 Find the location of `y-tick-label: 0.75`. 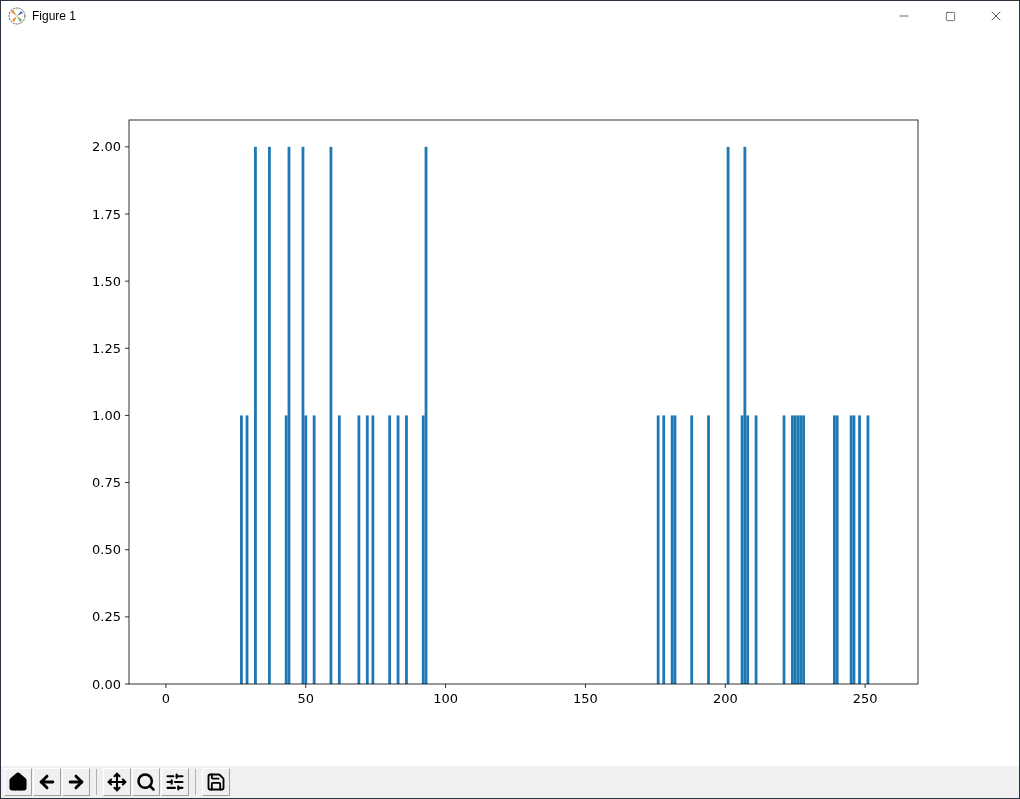

y-tick-label: 0.75 is located at coordinates (106, 483).